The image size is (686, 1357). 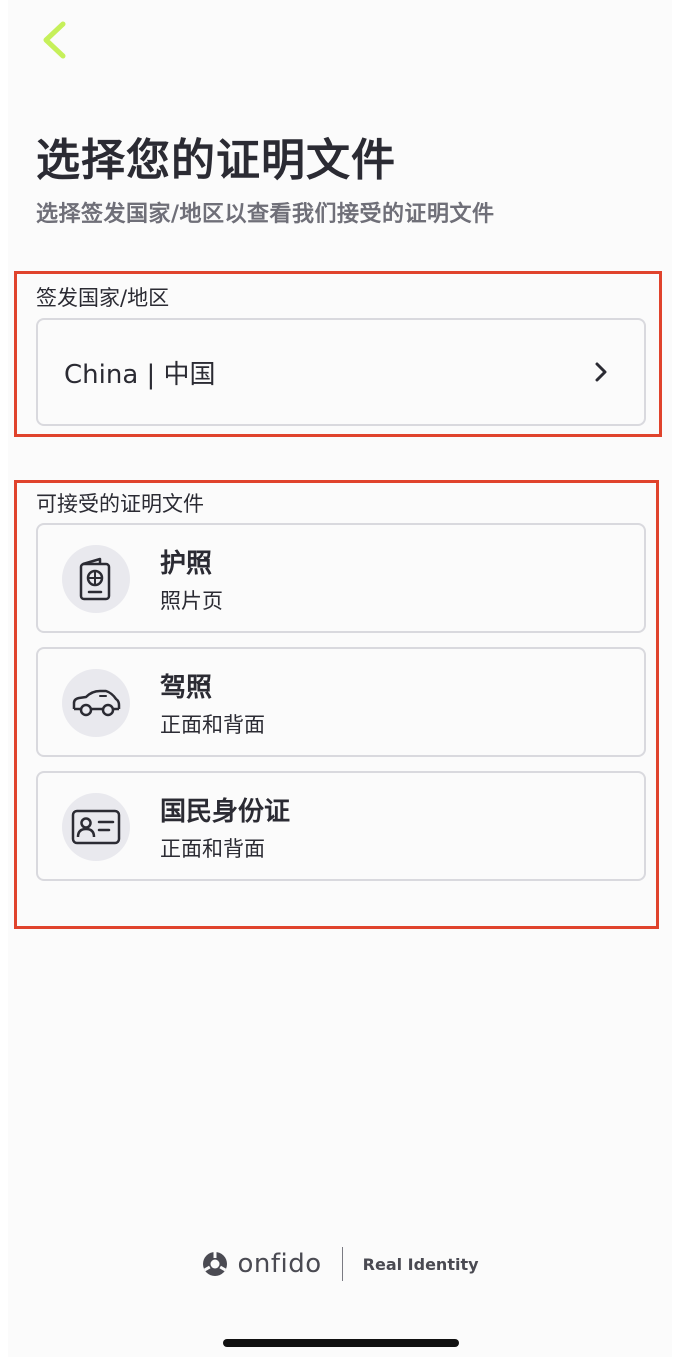 What do you see at coordinates (341, 1343) in the screenshot?
I see `home-indicator` at bounding box center [341, 1343].